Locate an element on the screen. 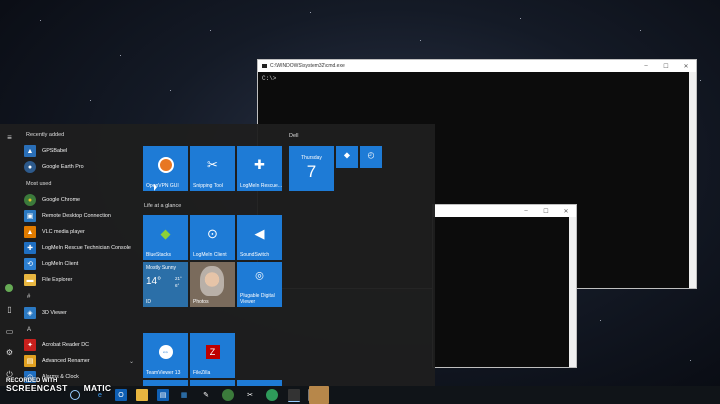  chrome-icon: ● is located at coordinates (30, 200).